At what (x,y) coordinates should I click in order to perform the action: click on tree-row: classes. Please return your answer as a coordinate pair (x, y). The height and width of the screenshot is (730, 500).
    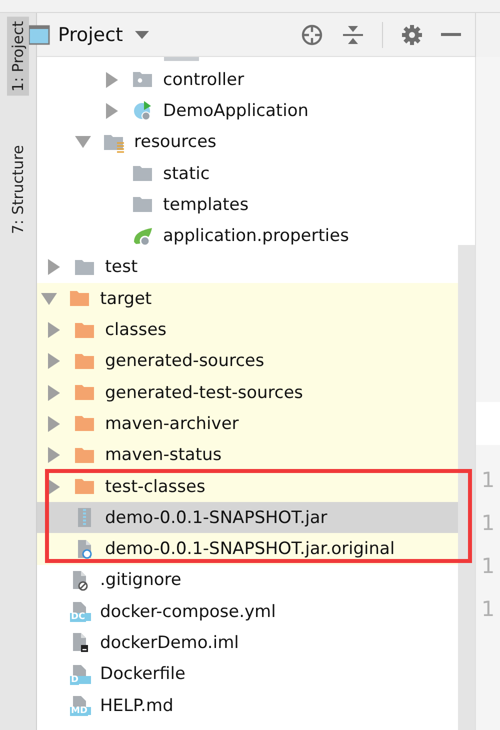
    Looking at the image, I should click on (247, 330).